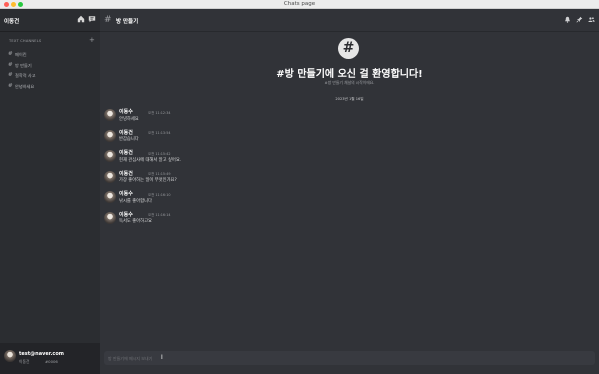 Image resolution: width=599 pixels, height=374 pixels. What do you see at coordinates (92, 20) in the screenshot?
I see `message-icon` at bounding box center [92, 20].